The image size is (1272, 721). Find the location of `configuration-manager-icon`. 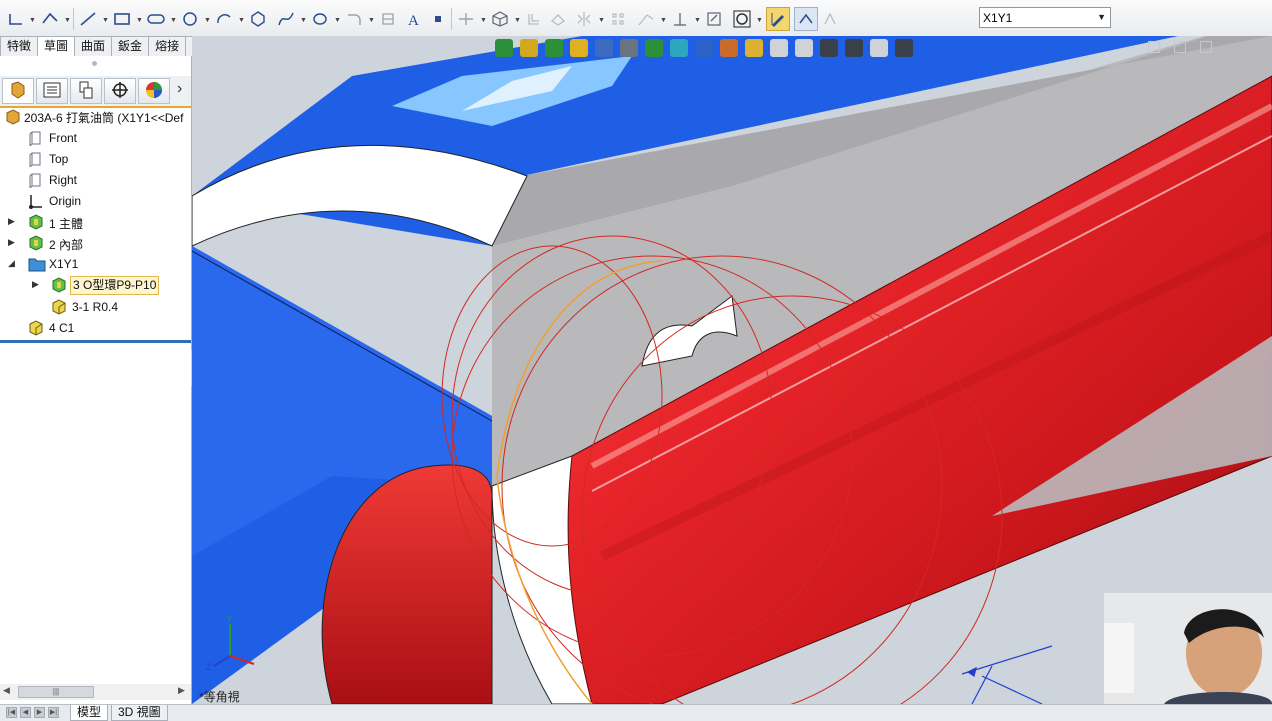

configuration-manager-icon is located at coordinates (86, 91).